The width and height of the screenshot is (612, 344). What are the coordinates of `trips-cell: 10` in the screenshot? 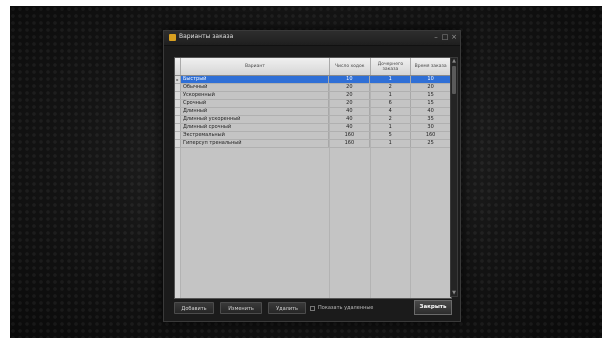 It's located at (350, 79).